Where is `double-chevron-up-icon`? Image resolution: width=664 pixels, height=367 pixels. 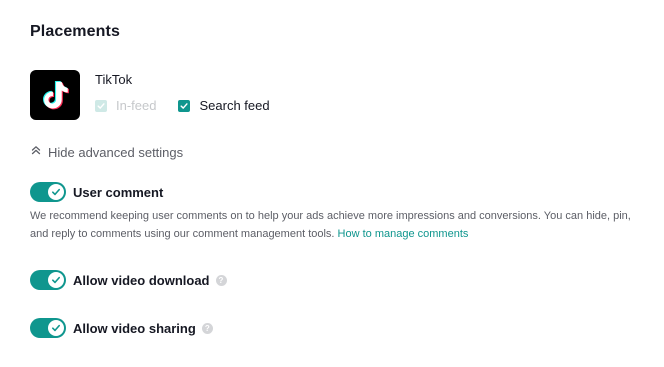
double-chevron-up-icon is located at coordinates (36, 152).